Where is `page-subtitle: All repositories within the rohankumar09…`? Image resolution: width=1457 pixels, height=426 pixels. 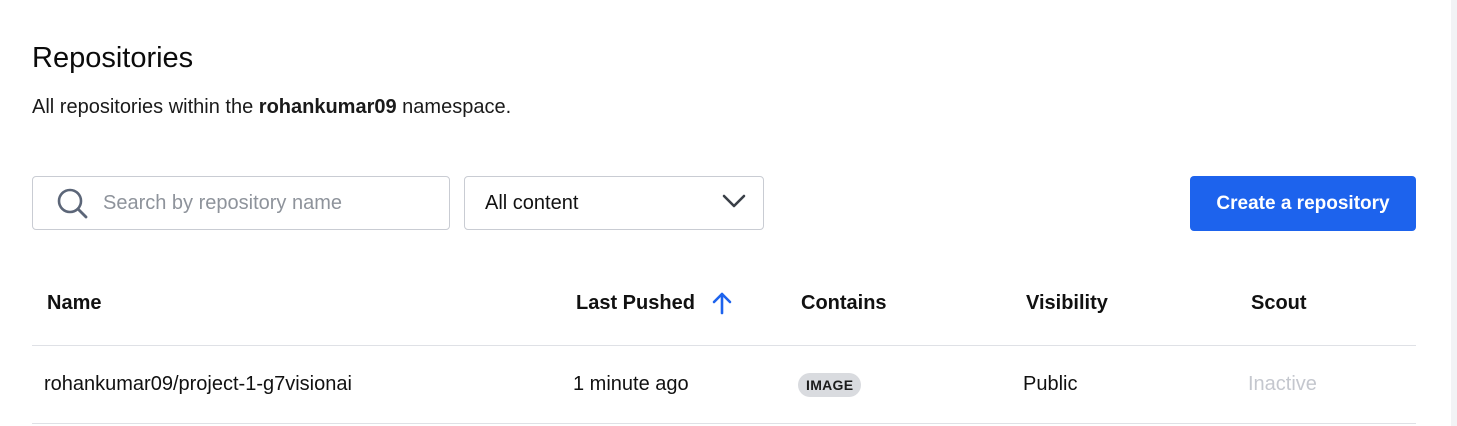
page-subtitle: All repositories within the rohankumar09… is located at coordinates (271, 107).